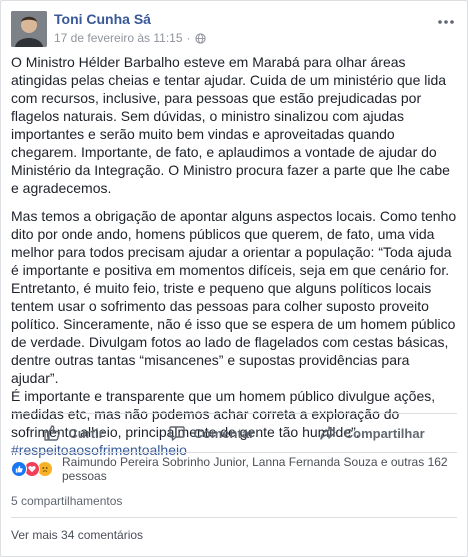  Describe the element at coordinates (328, 433) in the screenshot. I see `share-arrow-icon` at that location.